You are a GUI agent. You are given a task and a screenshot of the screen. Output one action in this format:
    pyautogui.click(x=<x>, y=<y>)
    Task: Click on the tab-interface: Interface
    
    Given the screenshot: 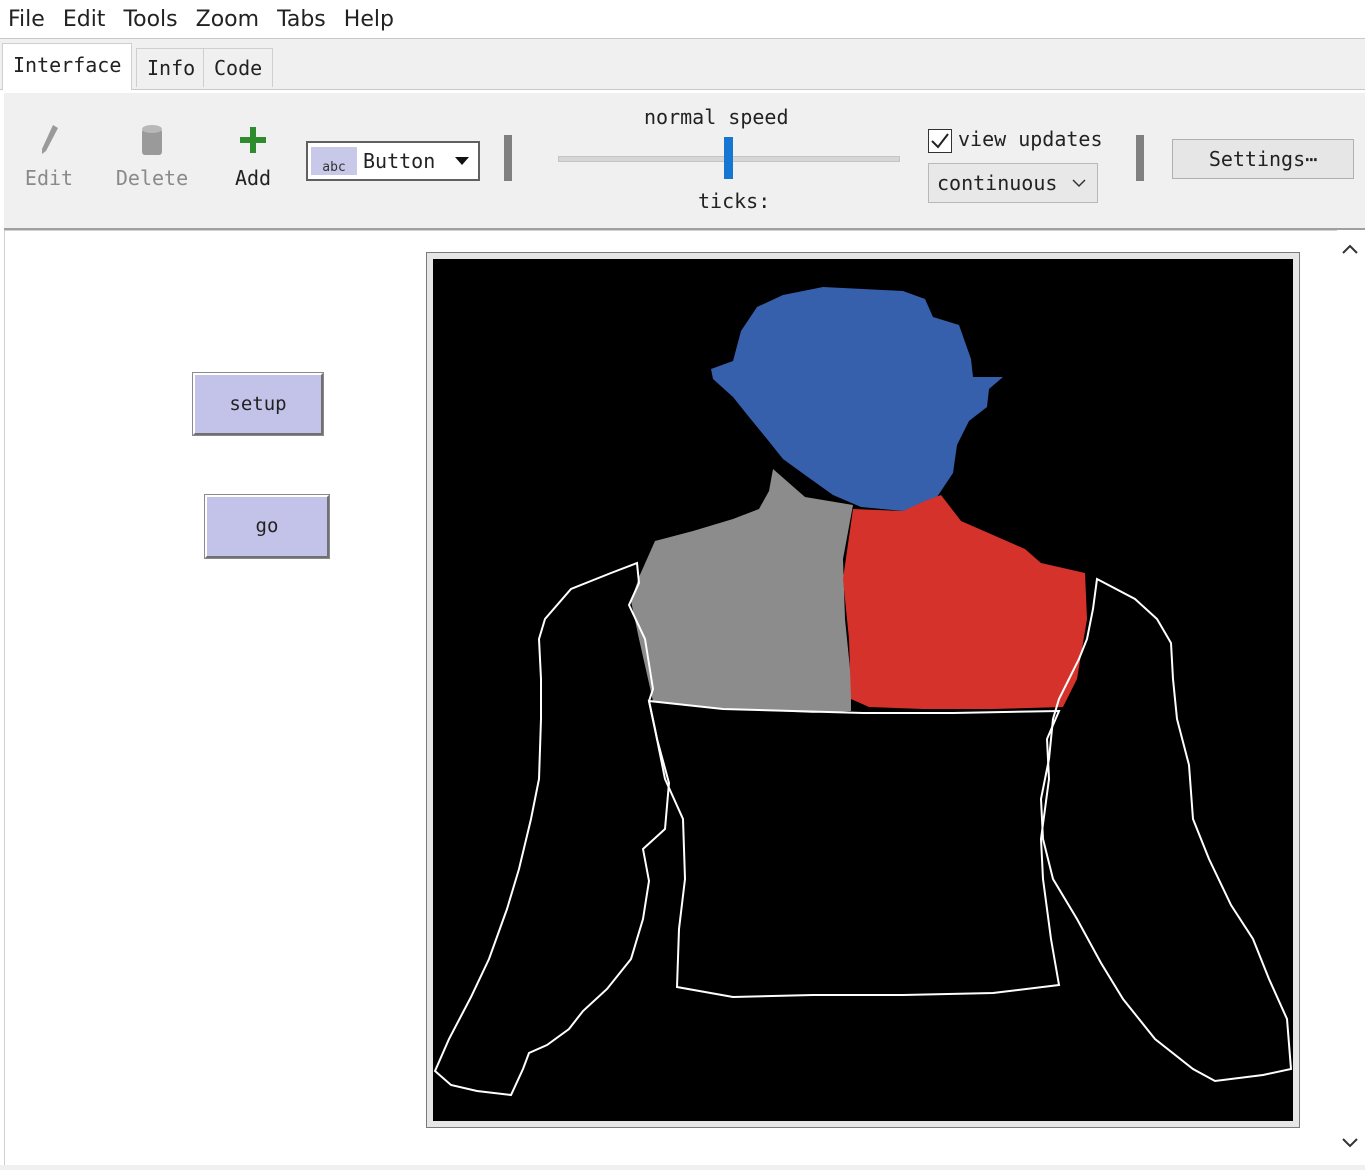 What is the action you would take?
    pyautogui.click(x=67, y=66)
    